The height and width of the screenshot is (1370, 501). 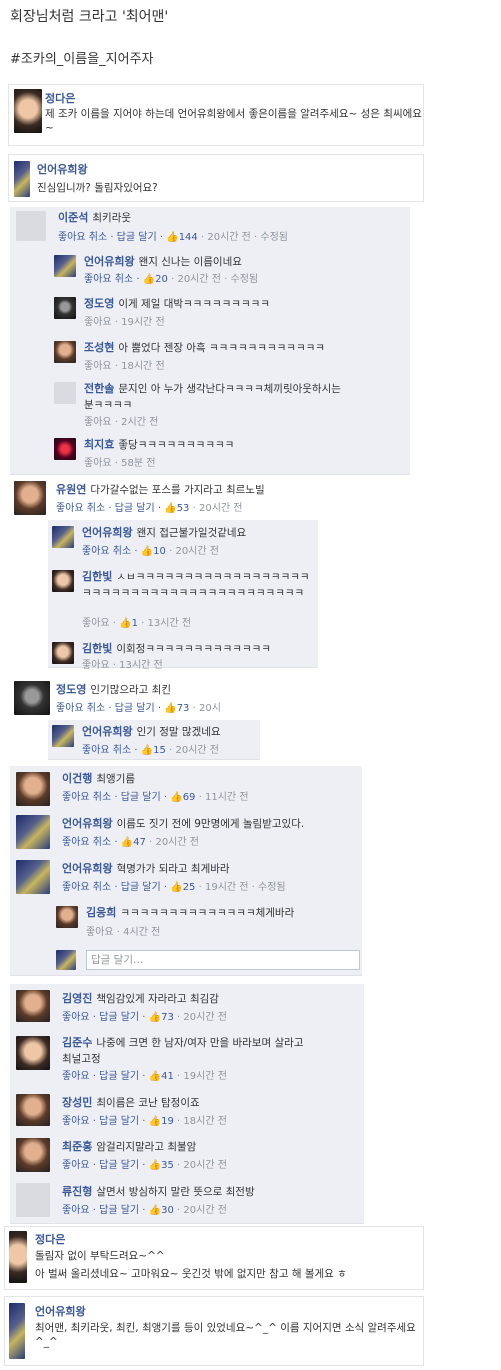 What do you see at coordinates (99, 347) in the screenshot?
I see `reply-author: 조성현` at bounding box center [99, 347].